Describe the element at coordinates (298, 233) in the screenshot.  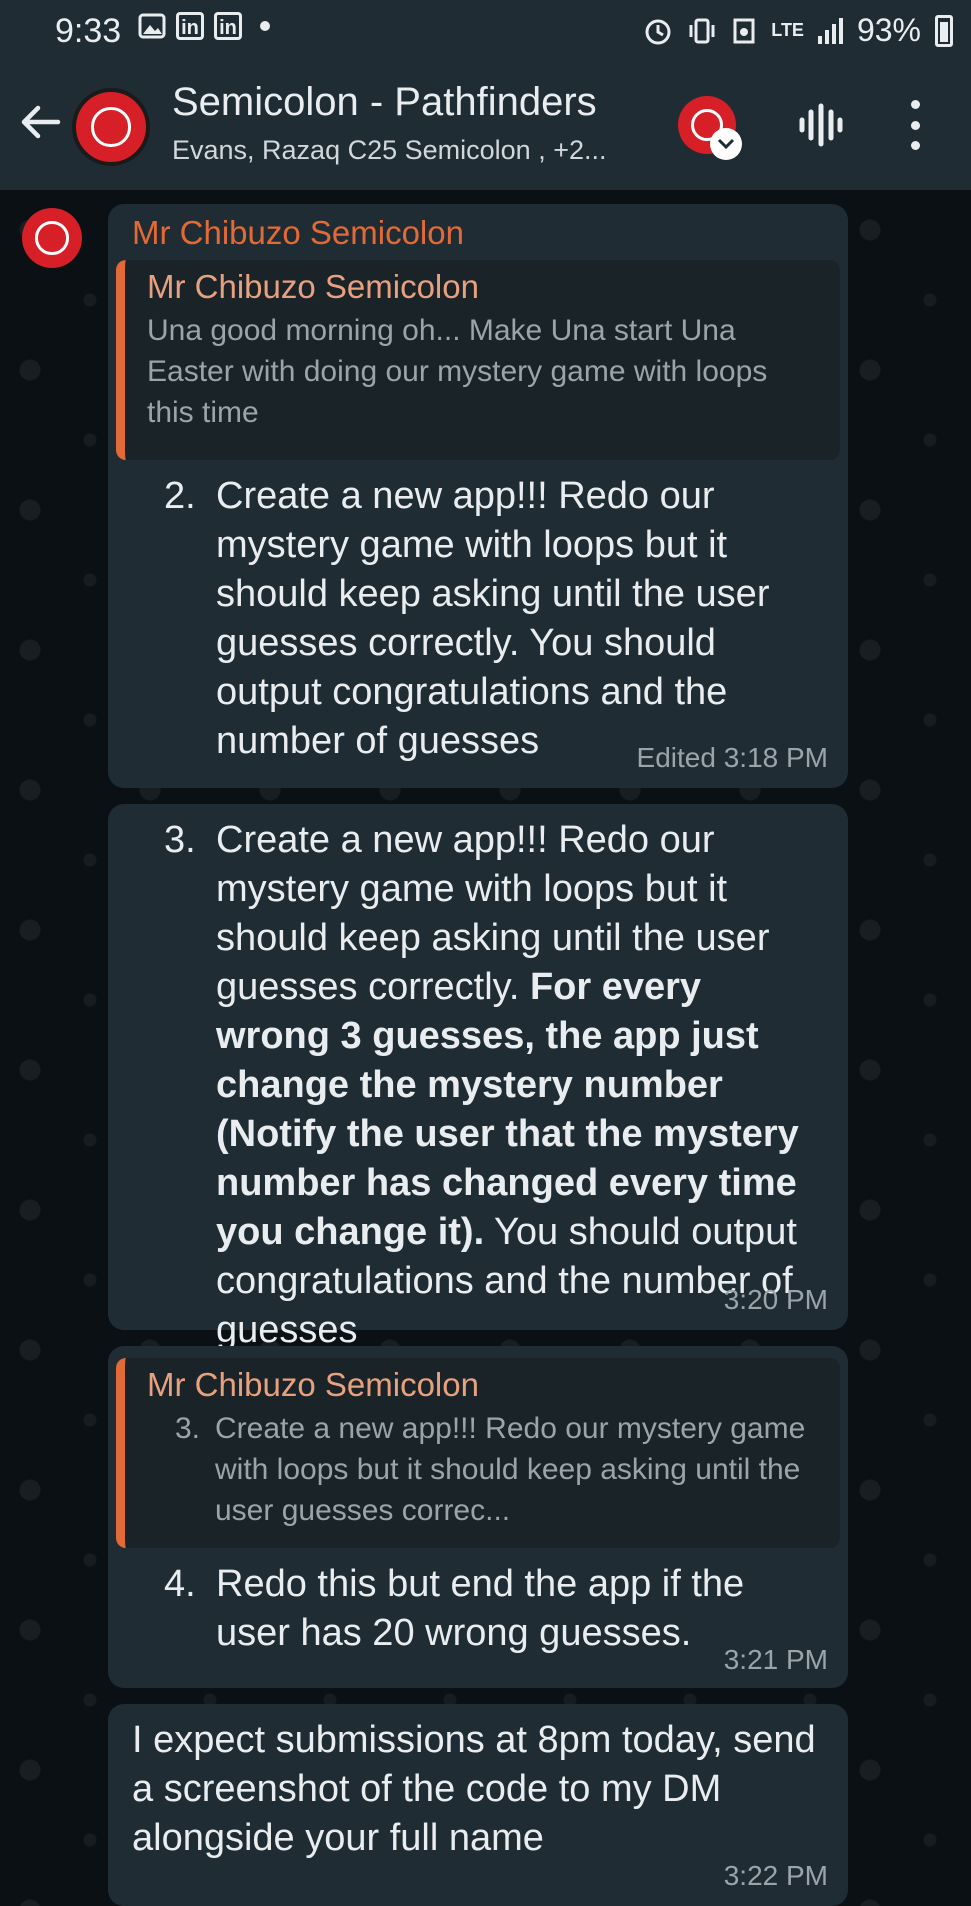
I see `sender-name: Mr Chibuzo Semicolon` at that location.